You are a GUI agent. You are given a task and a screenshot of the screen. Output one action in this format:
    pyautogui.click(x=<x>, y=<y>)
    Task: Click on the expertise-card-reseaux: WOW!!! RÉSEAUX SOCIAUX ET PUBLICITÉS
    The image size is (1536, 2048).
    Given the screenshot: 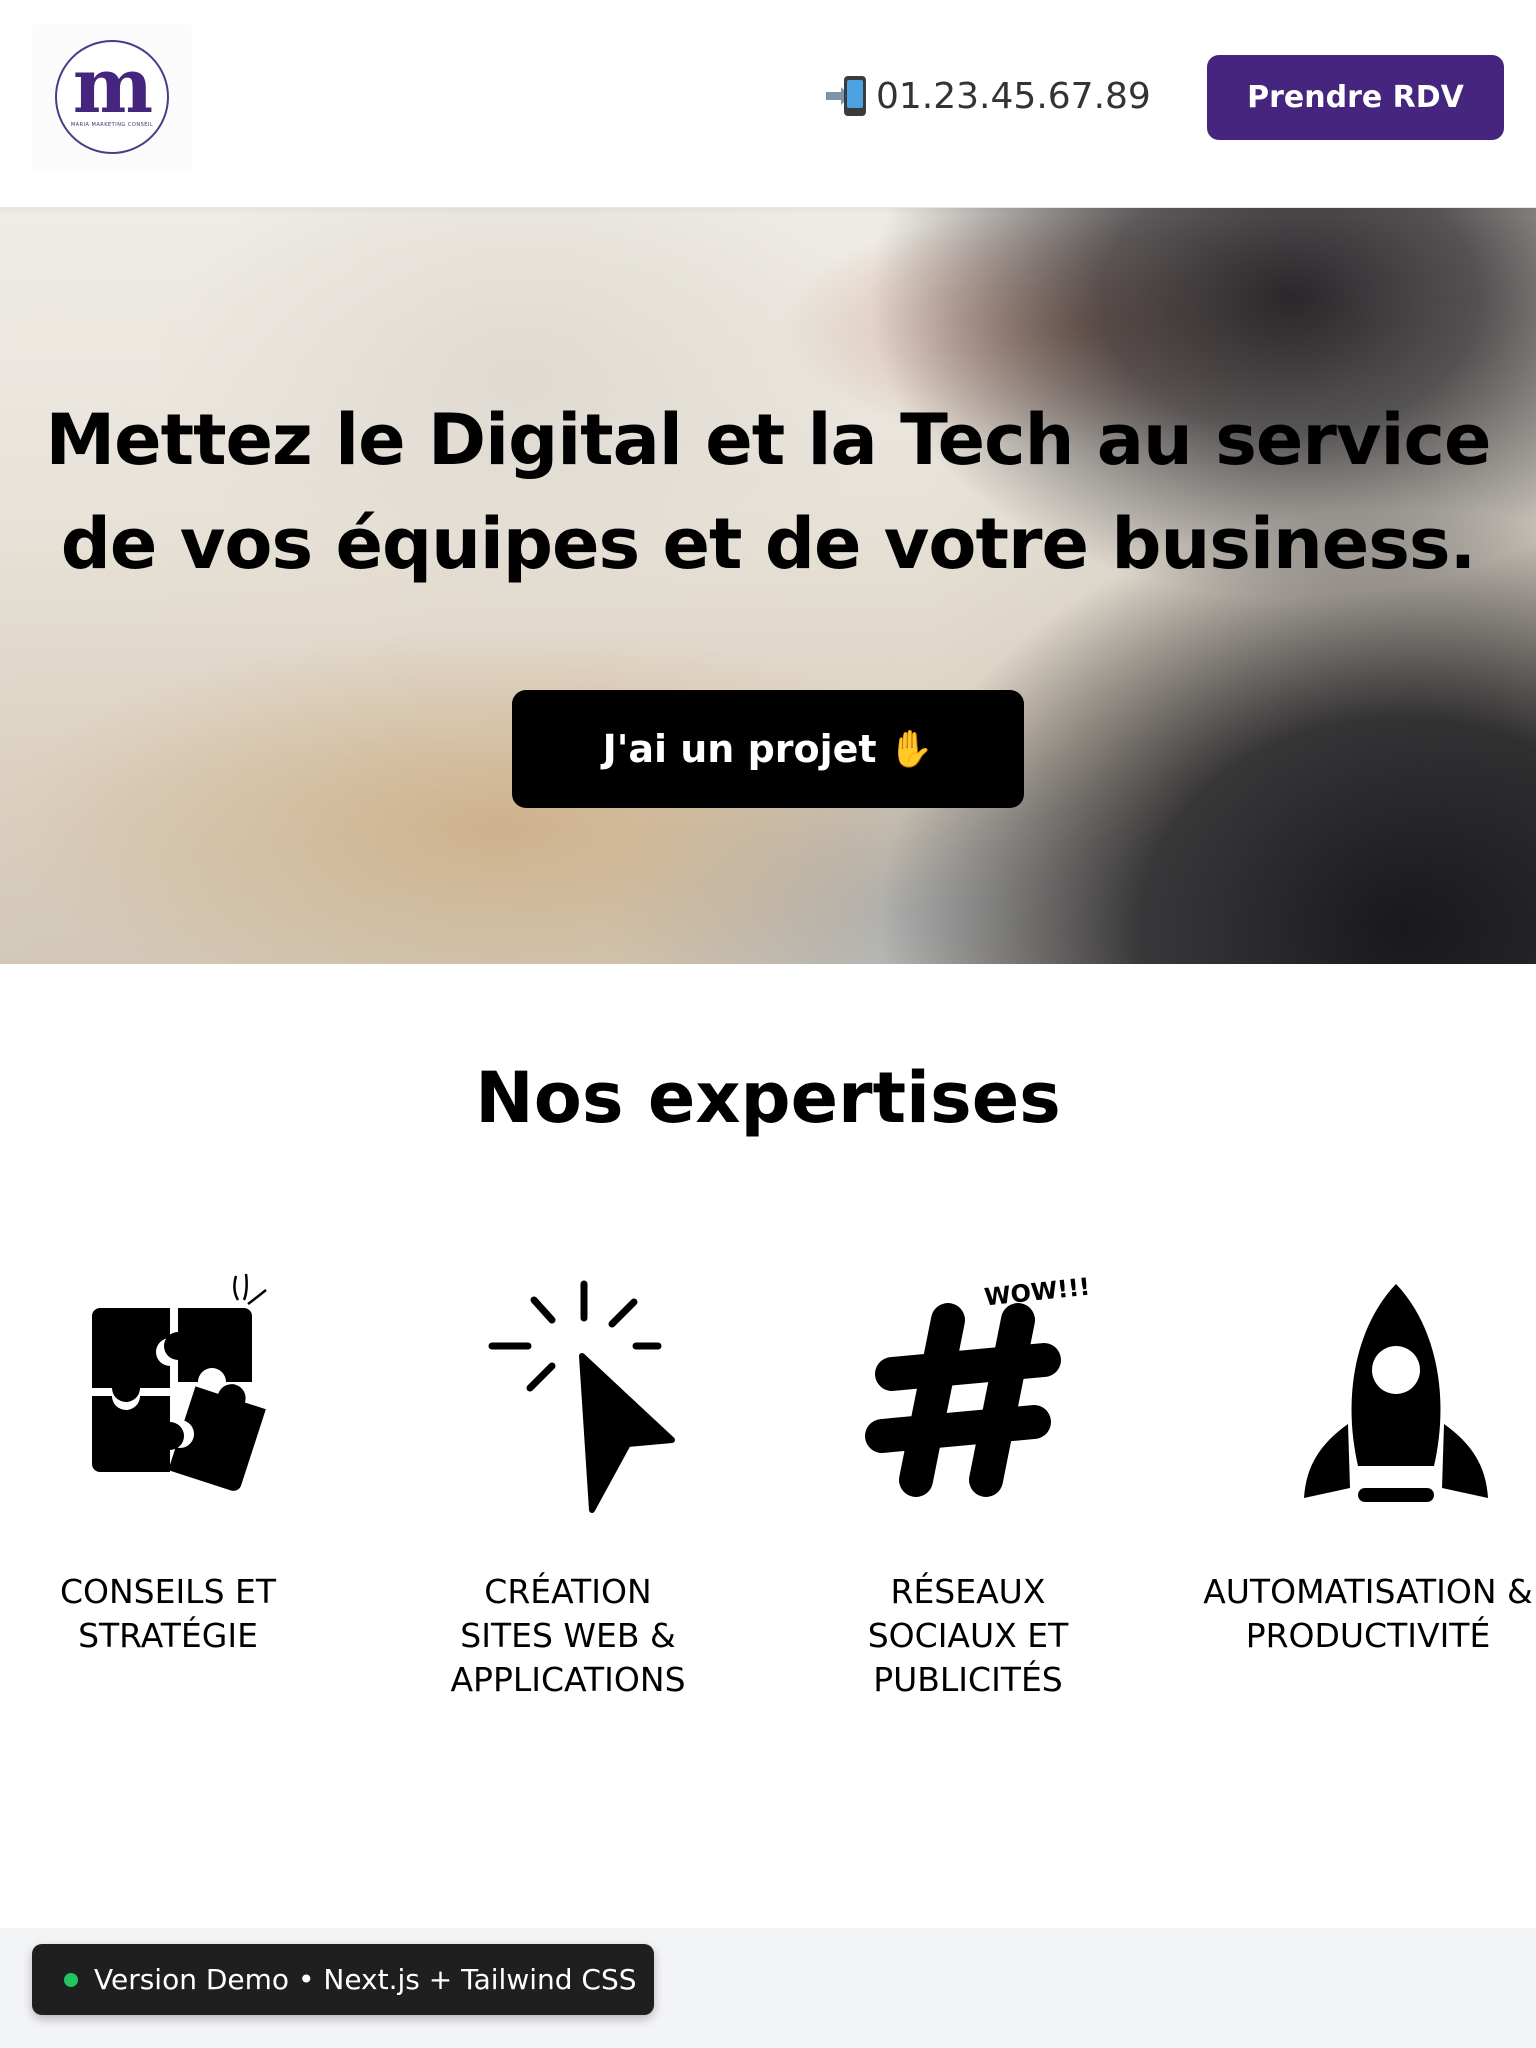 What is the action you would take?
    pyautogui.click(x=968, y=1484)
    